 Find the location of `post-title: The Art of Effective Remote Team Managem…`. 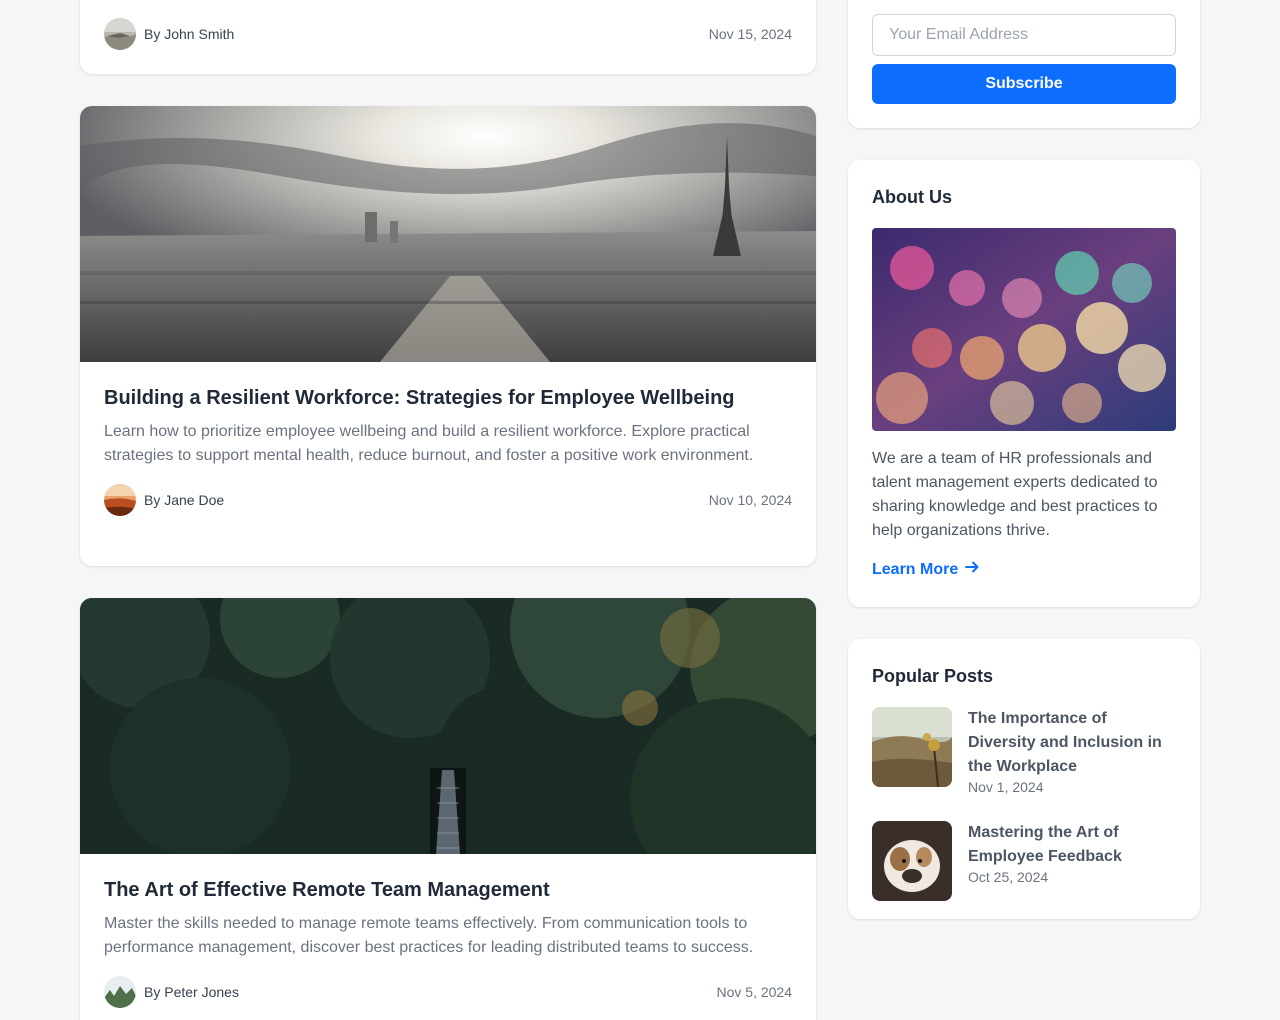

post-title: The Art of Effective Remote Team Managem… is located at coordinates (448, 890).